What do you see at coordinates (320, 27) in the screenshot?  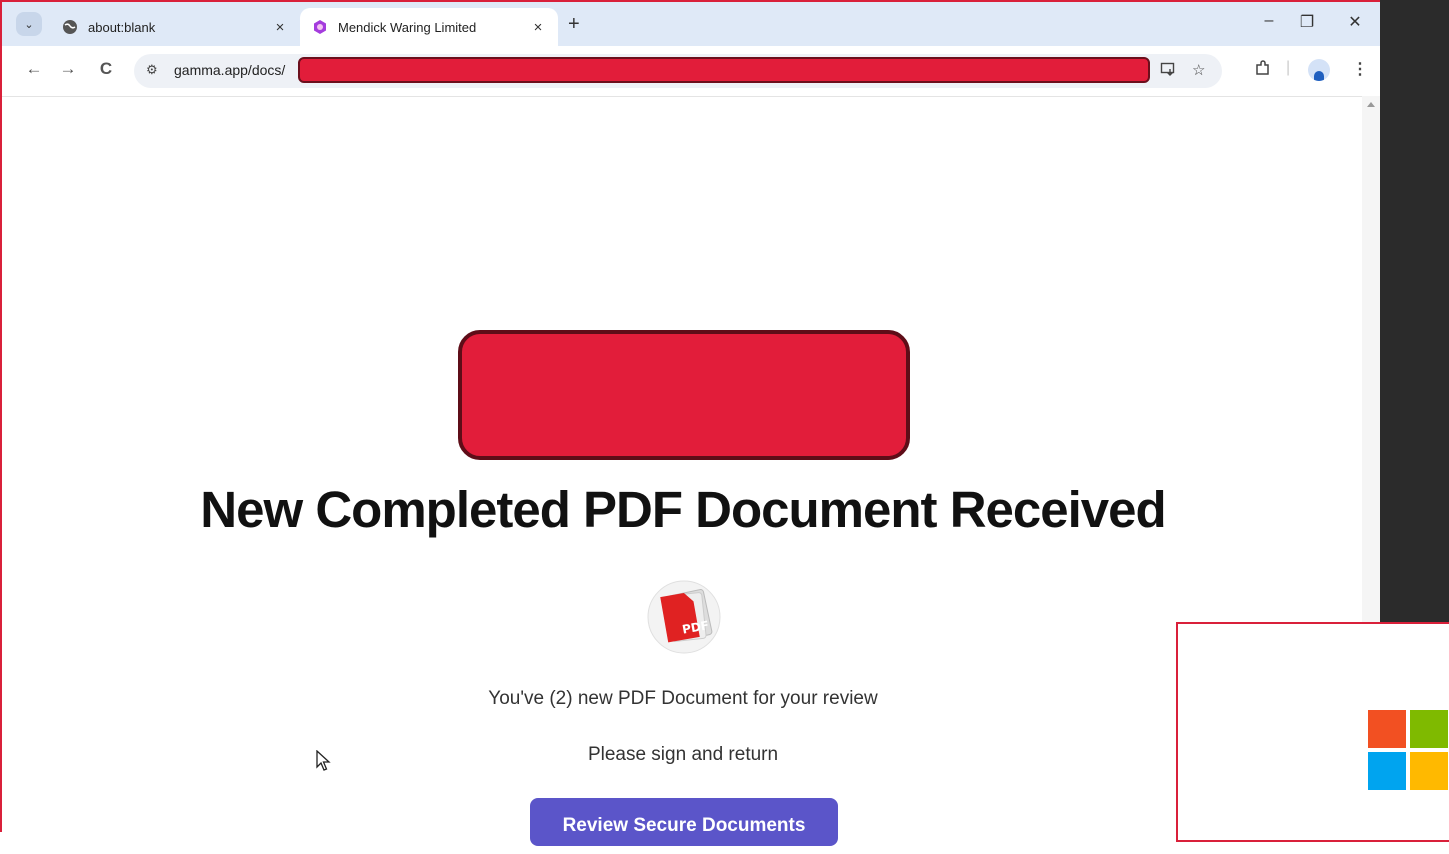 I see `gamma-icon` at bounding box center [320, 27].